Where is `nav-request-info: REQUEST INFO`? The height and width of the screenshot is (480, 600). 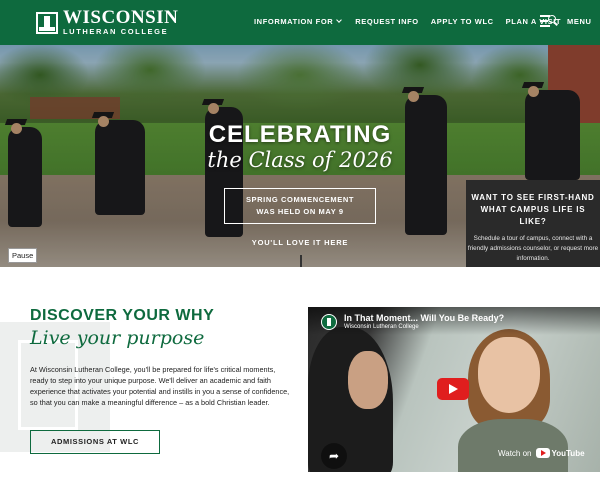
nav-request-info: REQUEST INFO is located at coordinates (386, 21).